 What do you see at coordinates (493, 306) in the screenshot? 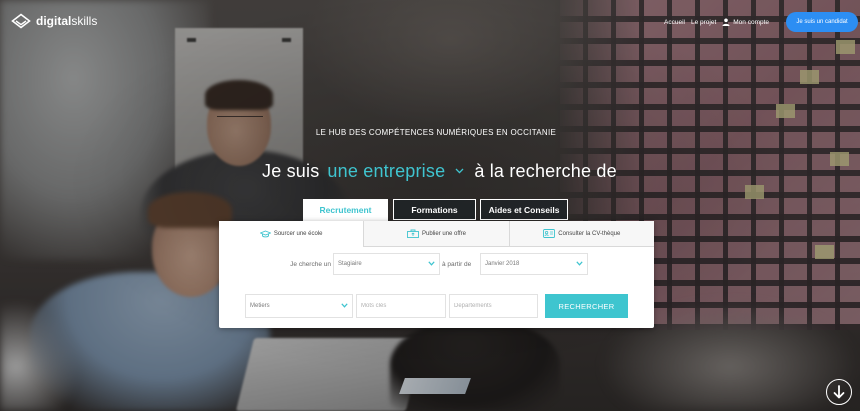
I see `departments-input` at bounding box center [493, 306].